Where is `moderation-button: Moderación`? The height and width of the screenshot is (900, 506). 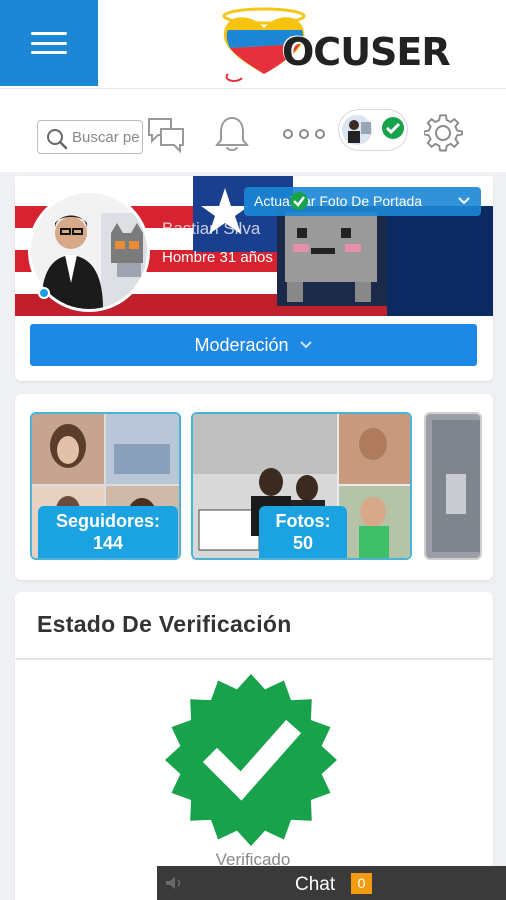
moderation-button: Moderación is located at coordinates (253, 345).